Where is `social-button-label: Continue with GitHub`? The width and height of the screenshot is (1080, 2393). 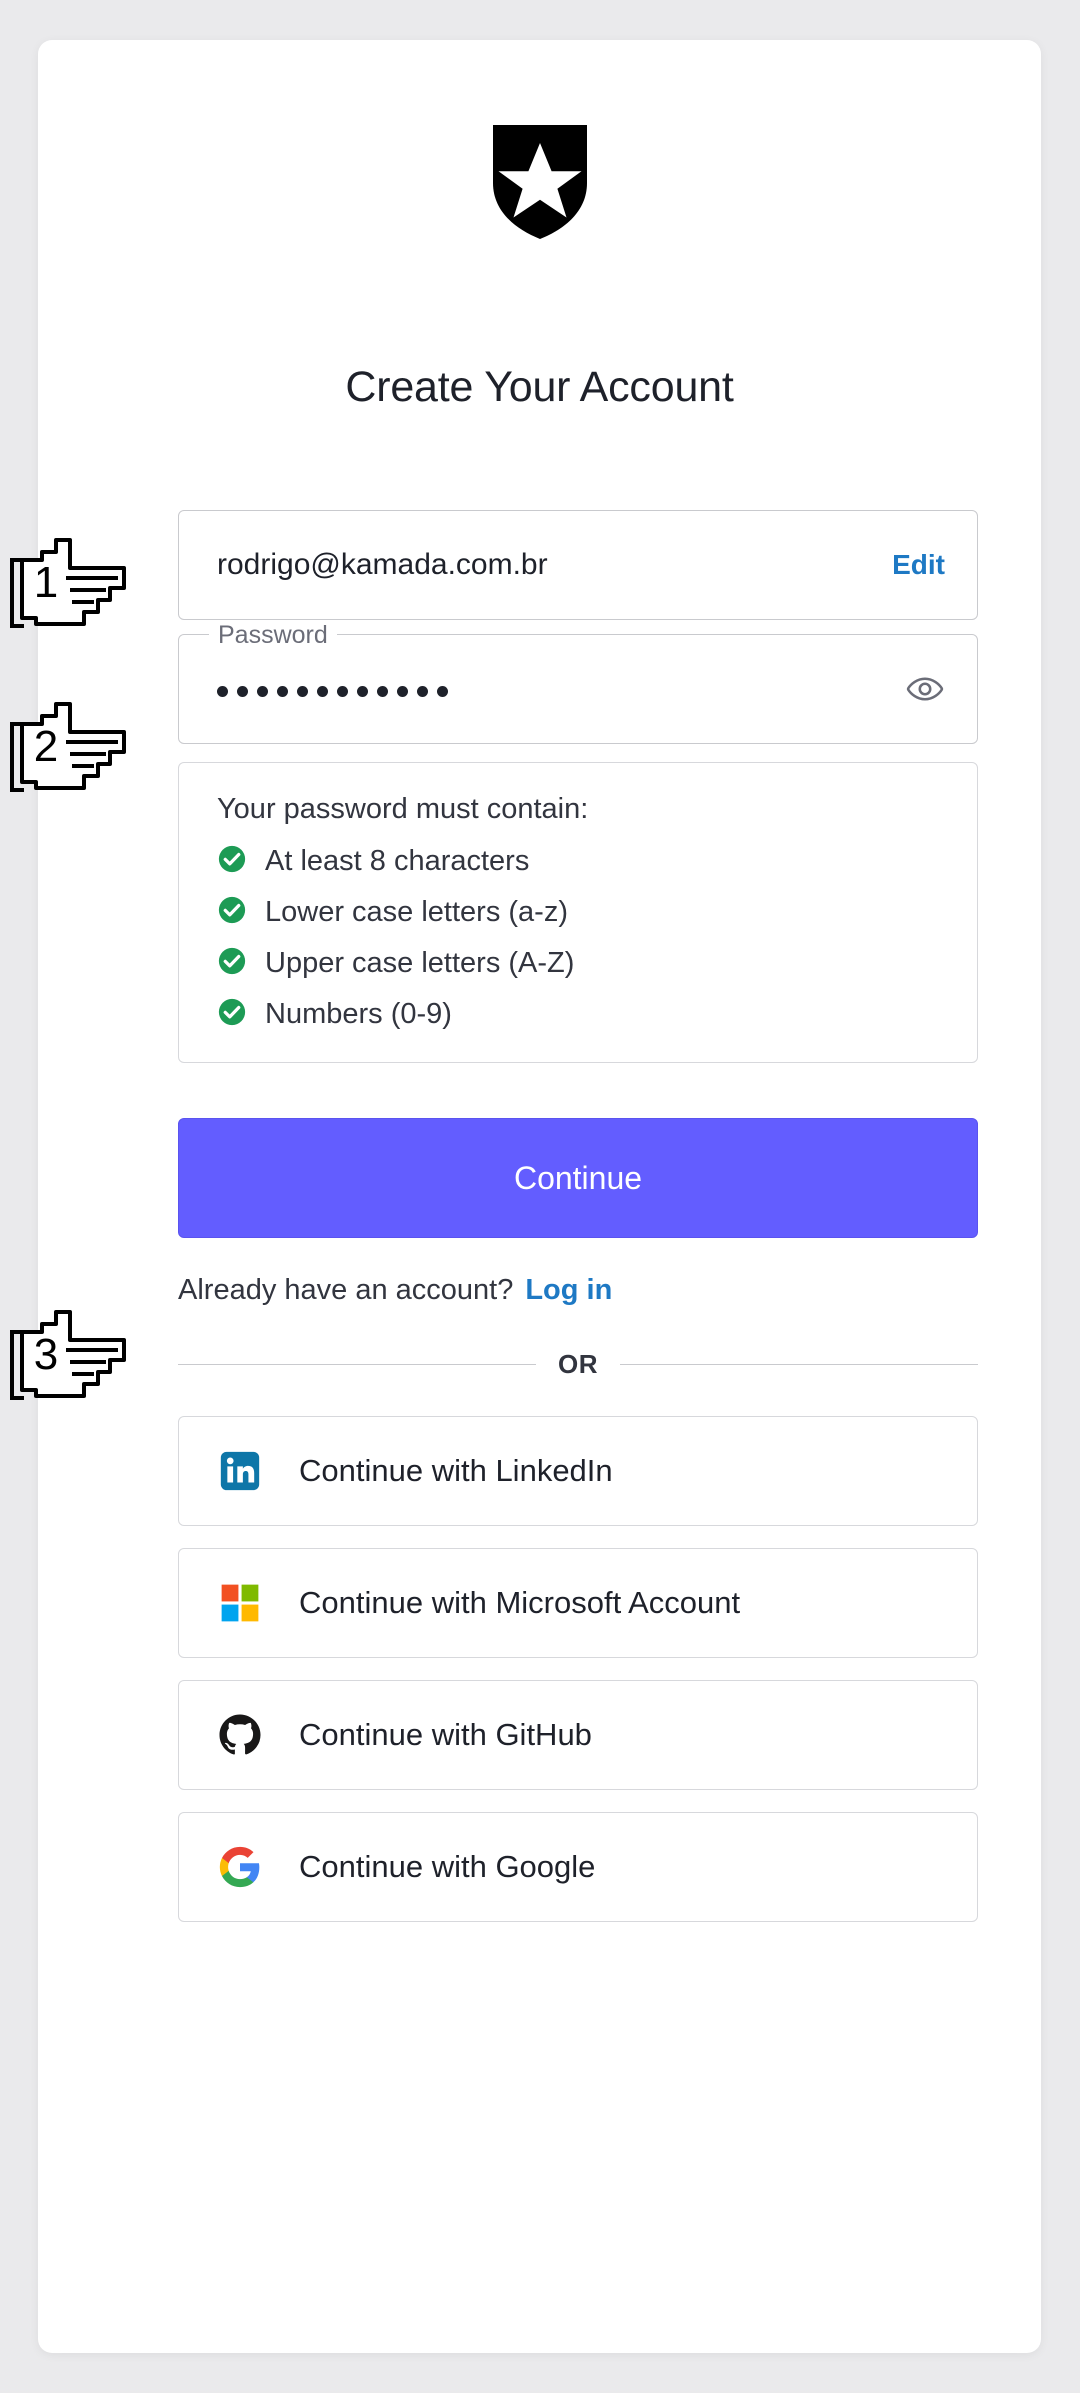
social-button-label: Continue with GitHub is located at coordinates (445, 1734).